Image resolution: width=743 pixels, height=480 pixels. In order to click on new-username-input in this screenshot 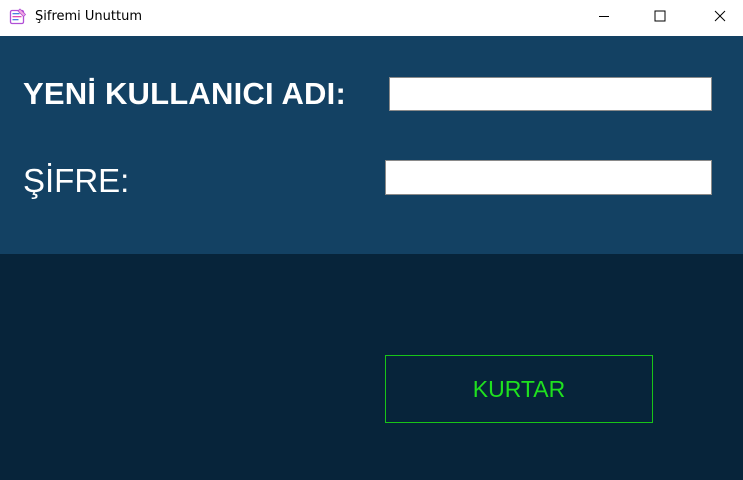, I will do `click(550, 94)`.